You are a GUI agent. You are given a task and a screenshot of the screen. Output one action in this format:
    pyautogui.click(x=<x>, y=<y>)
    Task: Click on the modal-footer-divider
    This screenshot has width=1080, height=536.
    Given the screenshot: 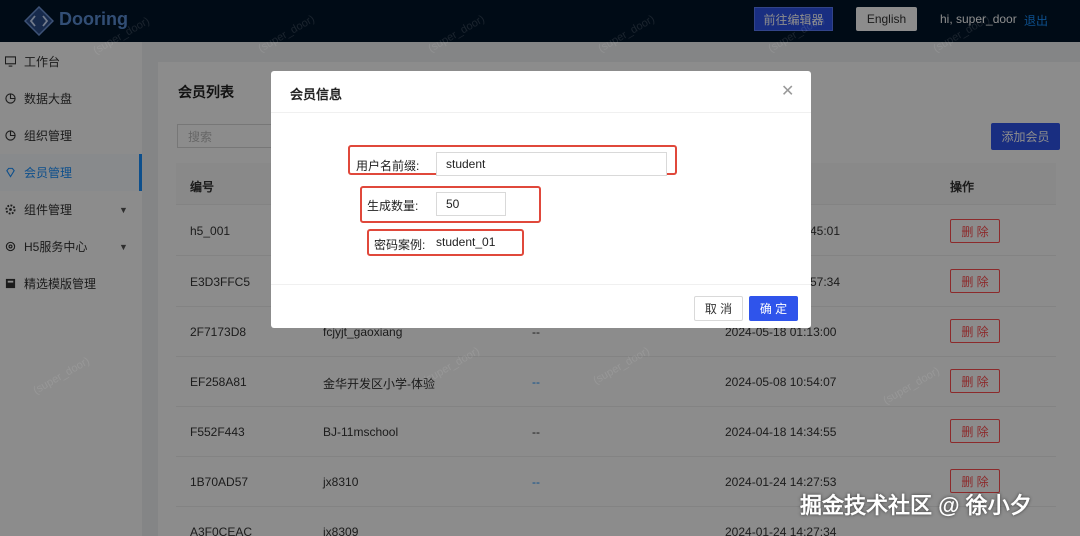 What is the action you would take?
    pyautogui.click(x=541, y=284)
    